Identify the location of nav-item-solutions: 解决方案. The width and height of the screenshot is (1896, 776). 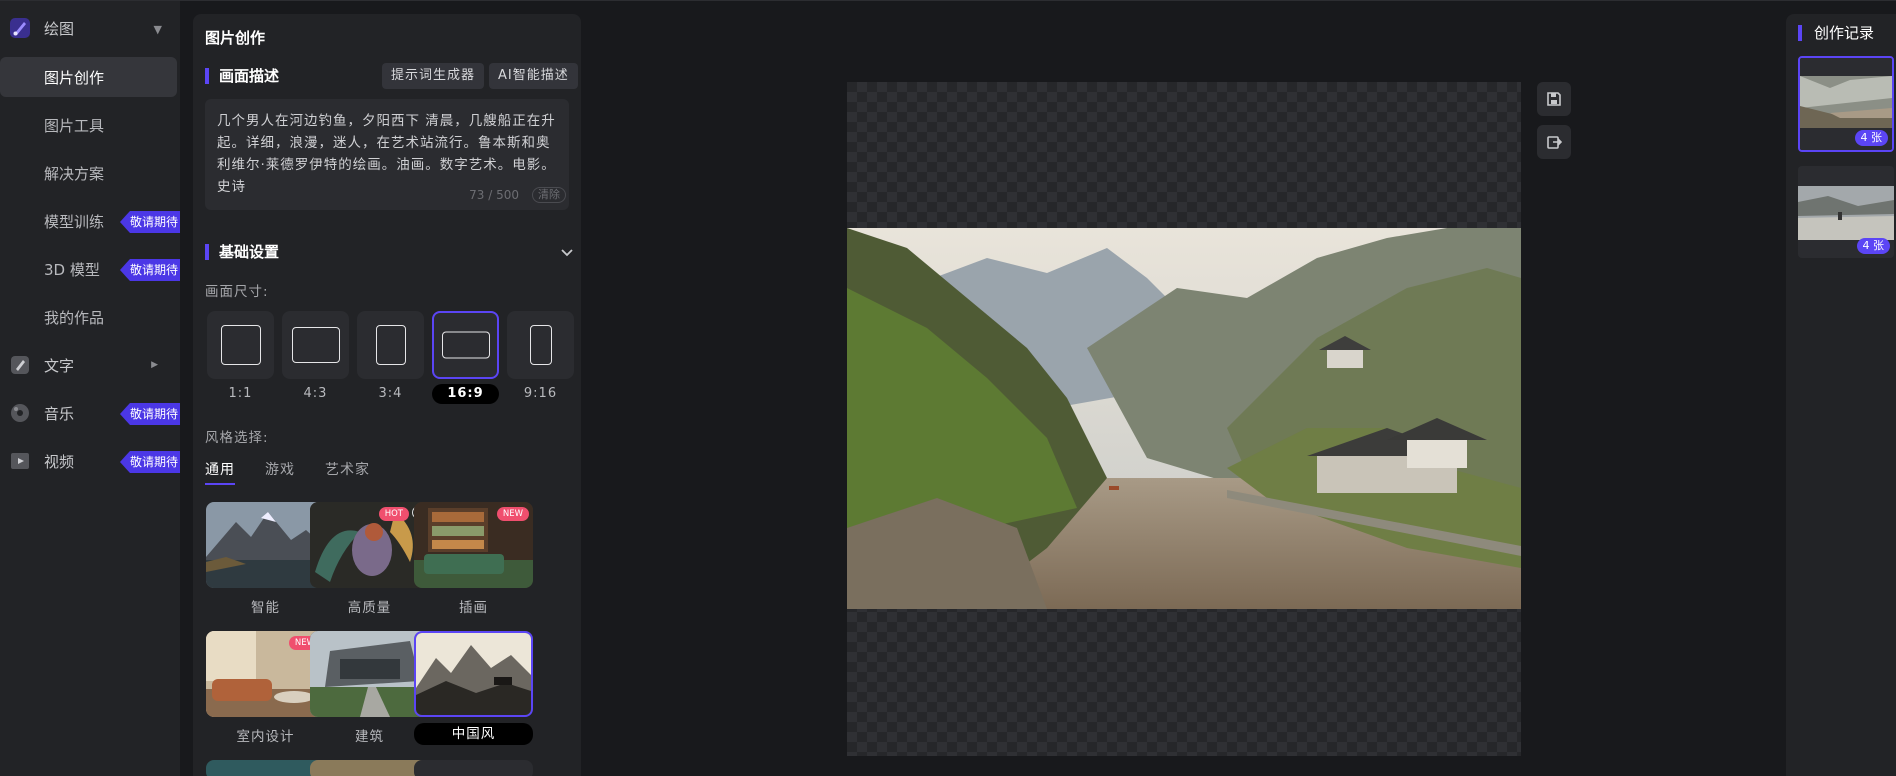
(90, 173).